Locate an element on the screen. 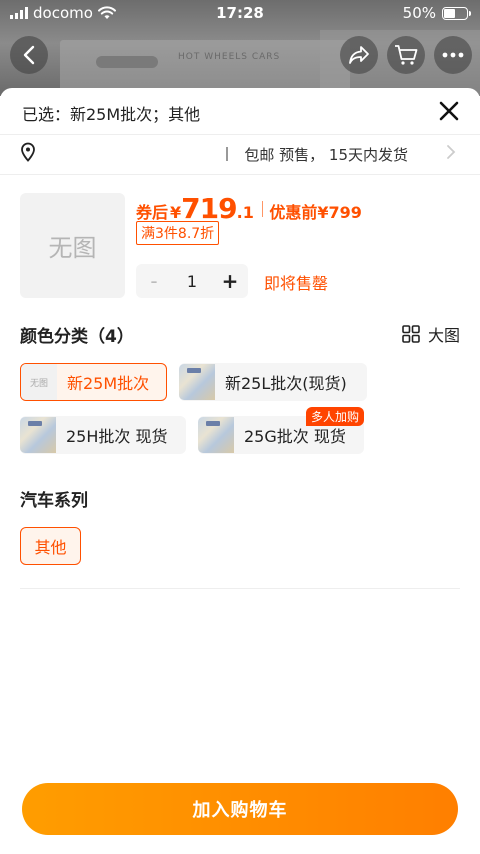 The image size is (480, 854). quantity-stepper: - 1 + is located at coordinates (192, 281).